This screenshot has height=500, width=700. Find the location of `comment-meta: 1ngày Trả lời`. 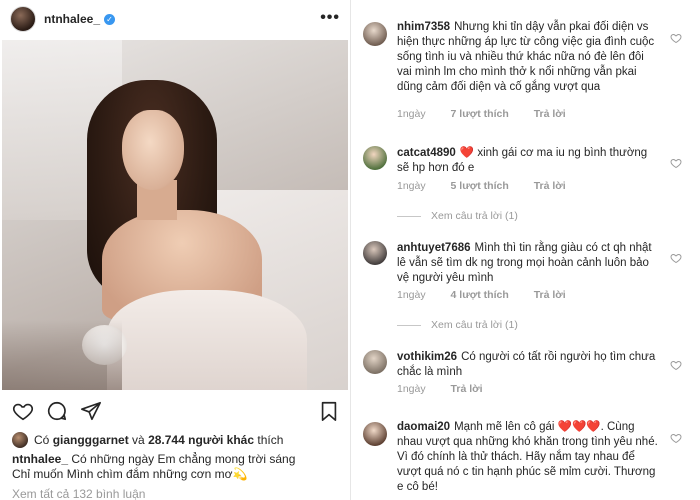

comment-meta: 1ngày Trả lời is located at coordinates (451, 389).